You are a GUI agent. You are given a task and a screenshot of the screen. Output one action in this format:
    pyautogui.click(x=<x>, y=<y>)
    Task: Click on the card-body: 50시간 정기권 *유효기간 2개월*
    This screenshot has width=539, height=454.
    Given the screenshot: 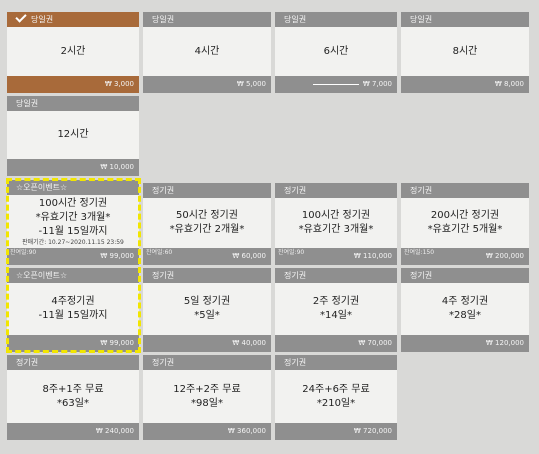 What is the action you would take?
    pyautogui.click(x=207, y=222)
    